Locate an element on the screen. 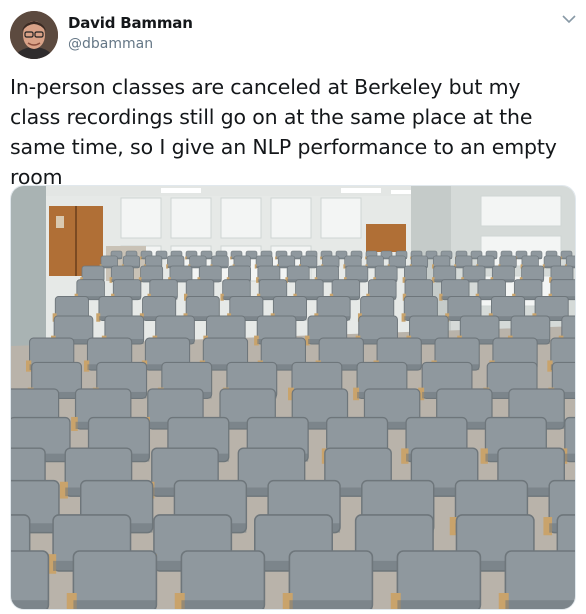 The image size is (586, 614). author-handle: @dbamman is located at coordinates (110, 44).